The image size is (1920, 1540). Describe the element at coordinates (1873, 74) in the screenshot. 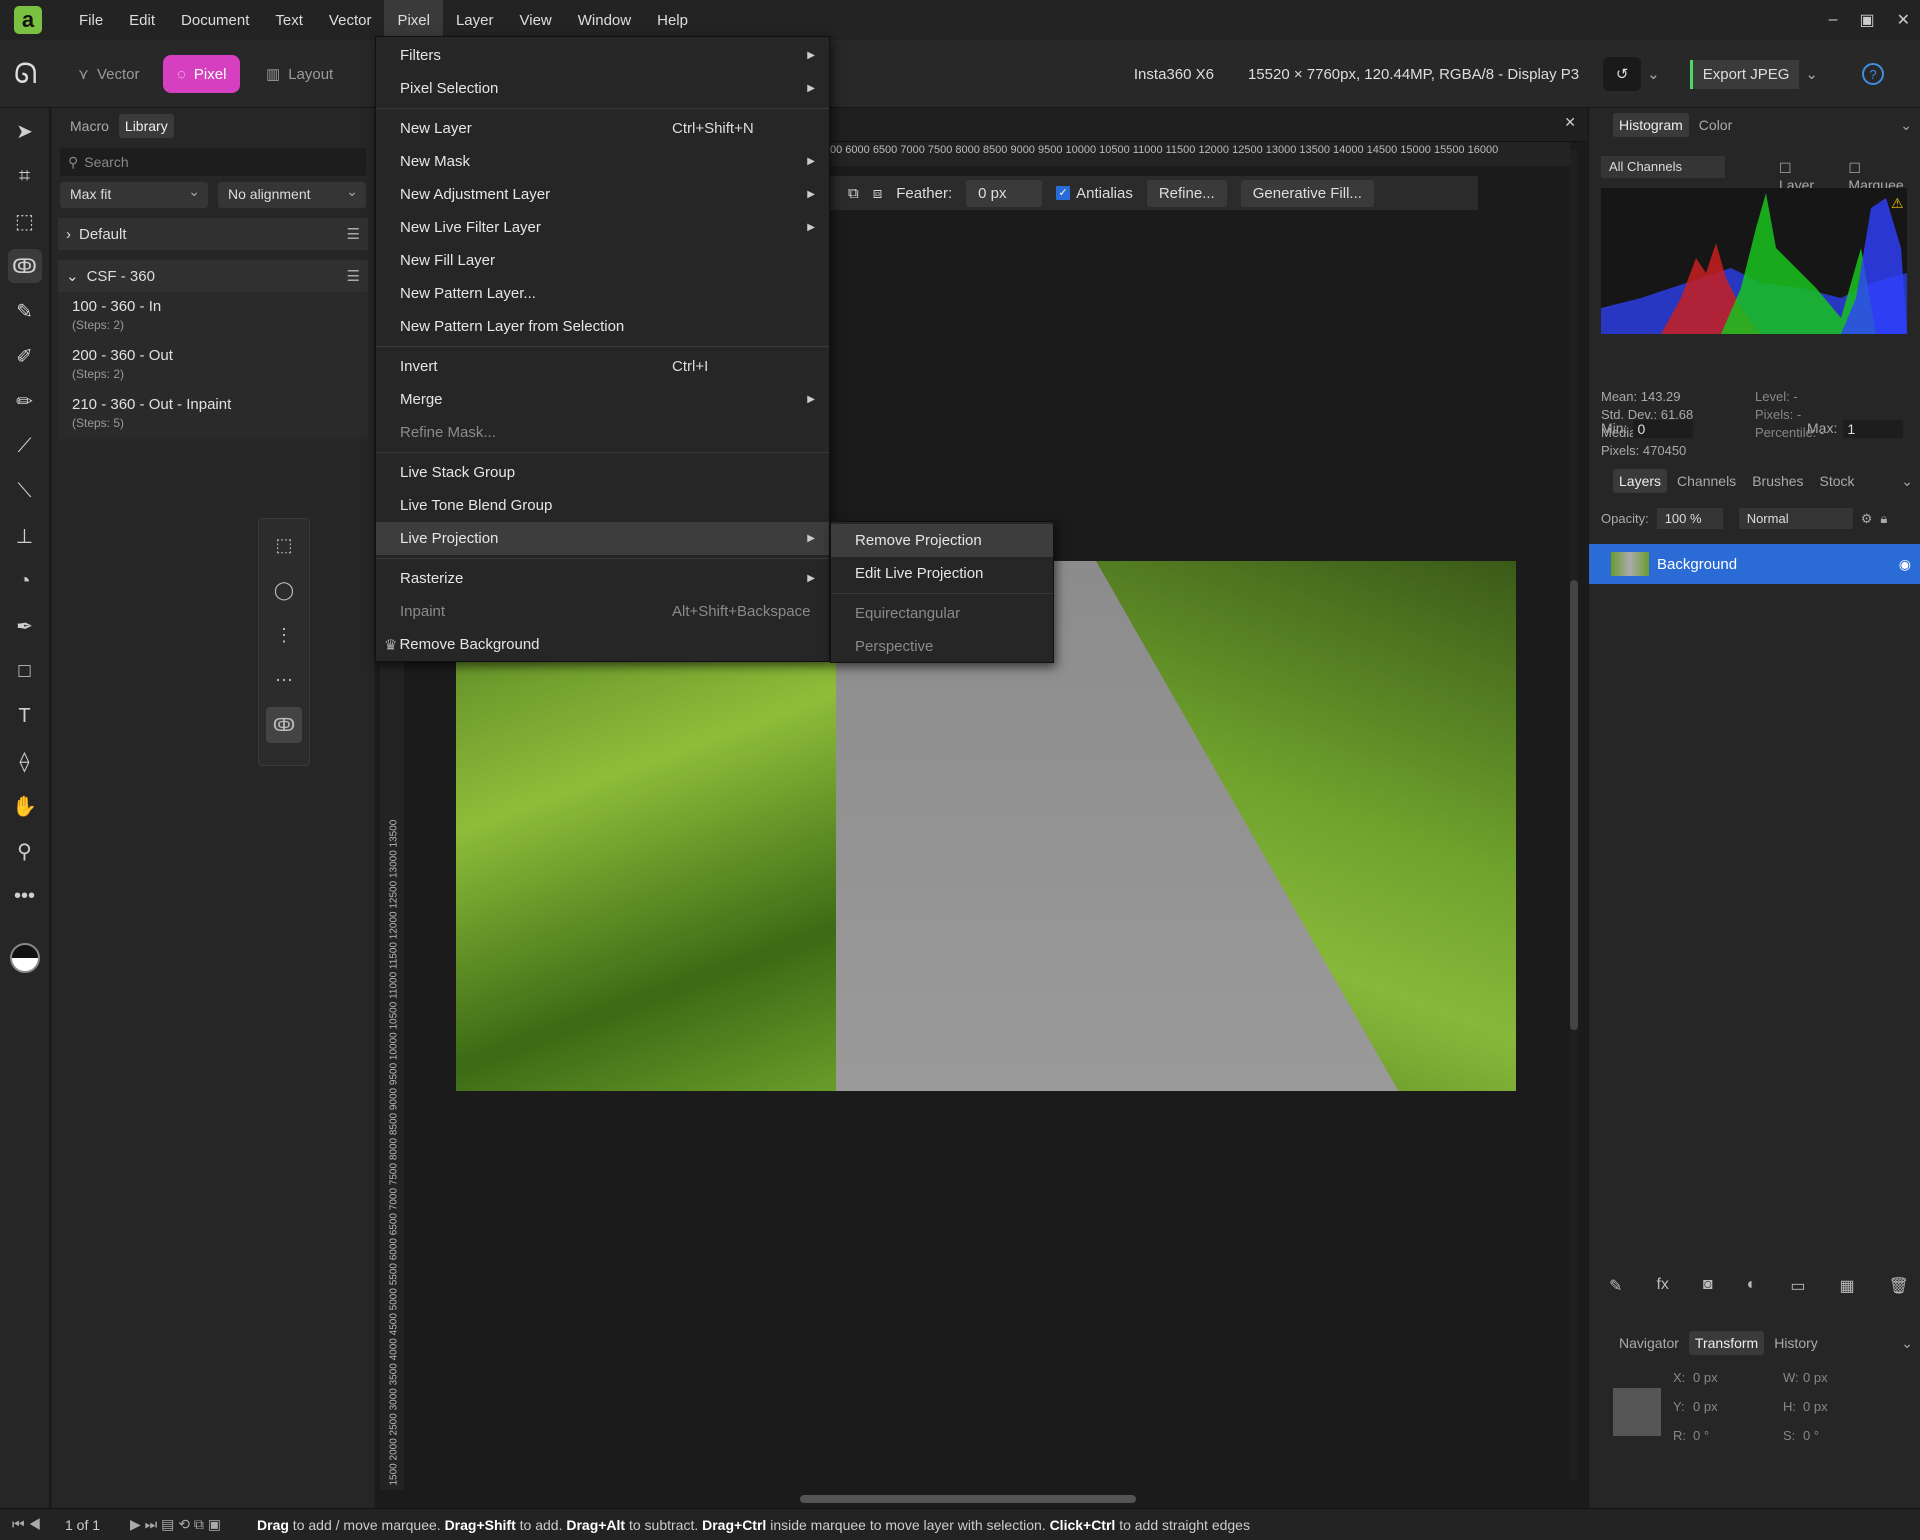

I see `help-icon: ?` at that location.